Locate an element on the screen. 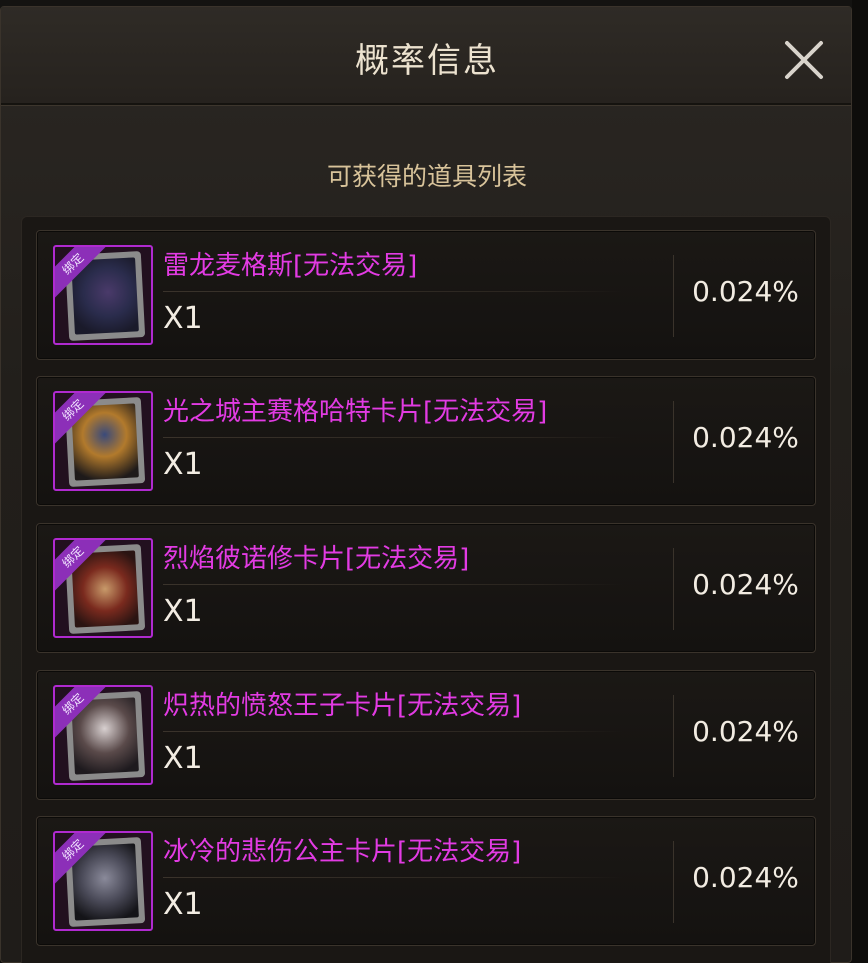 The width and height of the screenshot is (868, 963). close-button is located at coordinates (804, 60).